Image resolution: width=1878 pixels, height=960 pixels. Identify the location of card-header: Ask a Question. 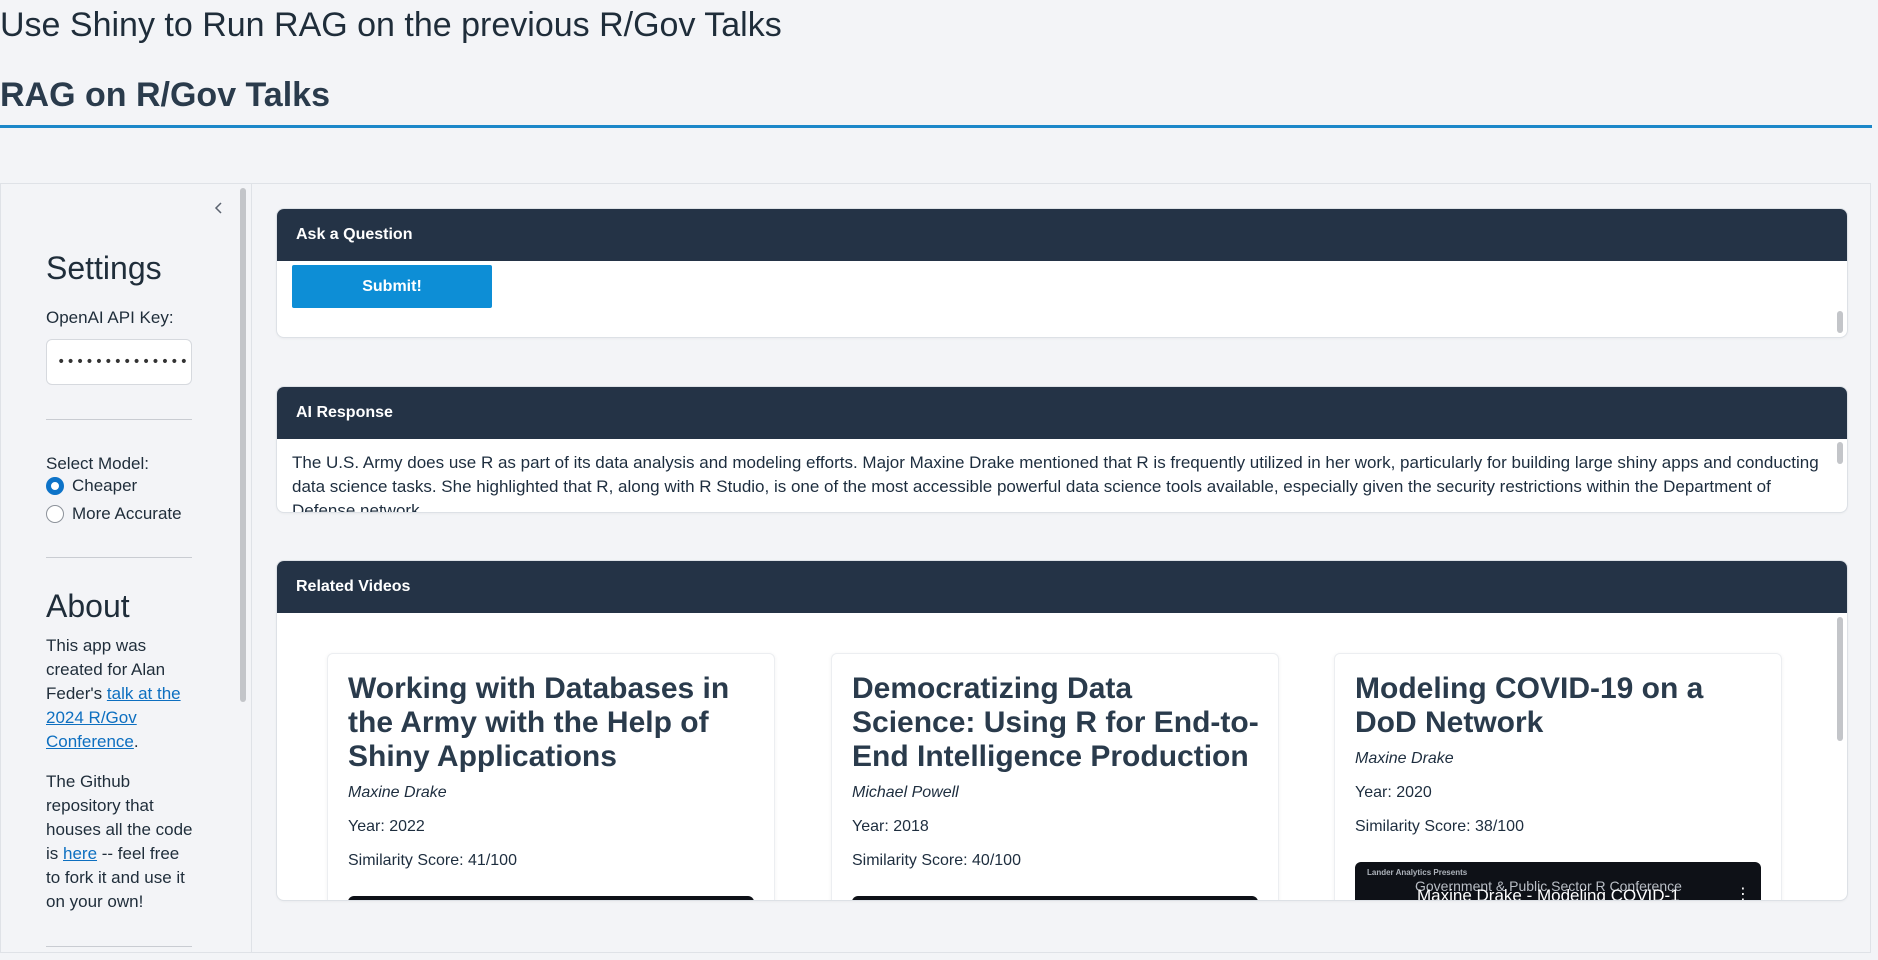
(1062, 235).